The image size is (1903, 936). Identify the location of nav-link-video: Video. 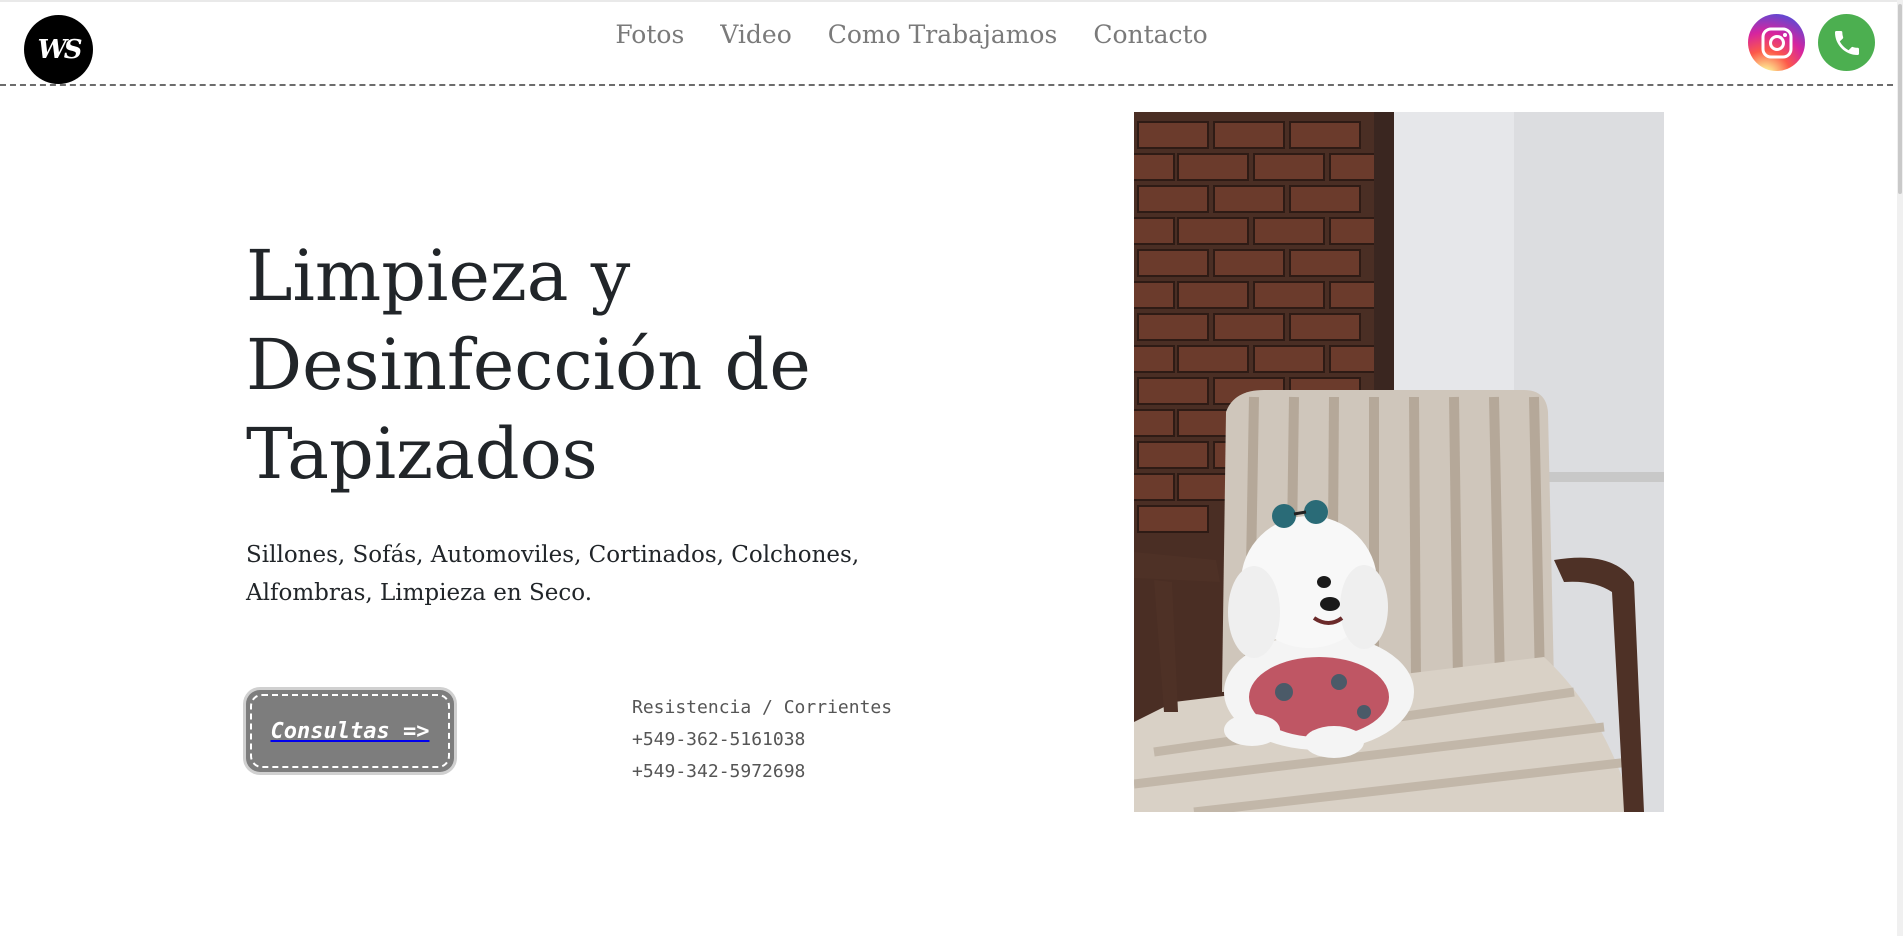
(755, 35).